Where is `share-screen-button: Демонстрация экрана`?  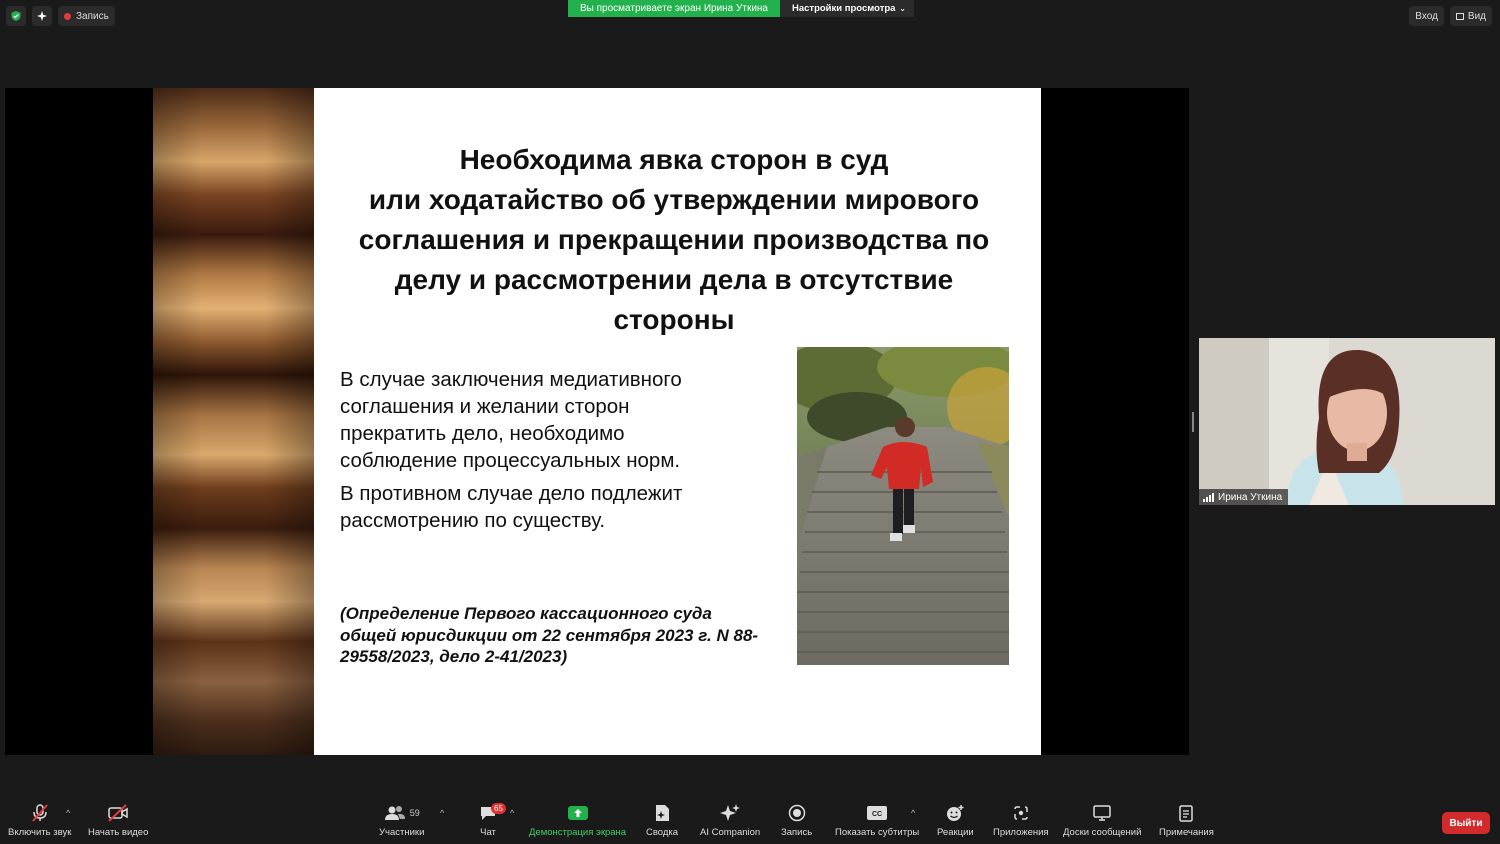 share-screen-button: Демонстрация экрана is located at coordinates (577, 819).